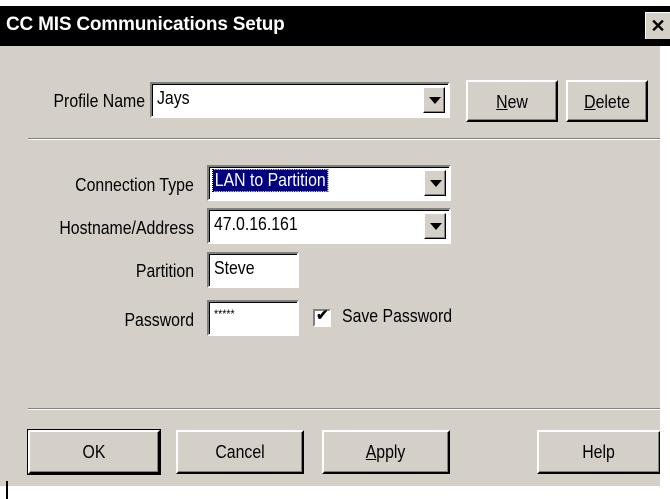 This screenshot has height=499, width=670. I want to click on connection-type-select: LAN to Partition, so click(329, 183).